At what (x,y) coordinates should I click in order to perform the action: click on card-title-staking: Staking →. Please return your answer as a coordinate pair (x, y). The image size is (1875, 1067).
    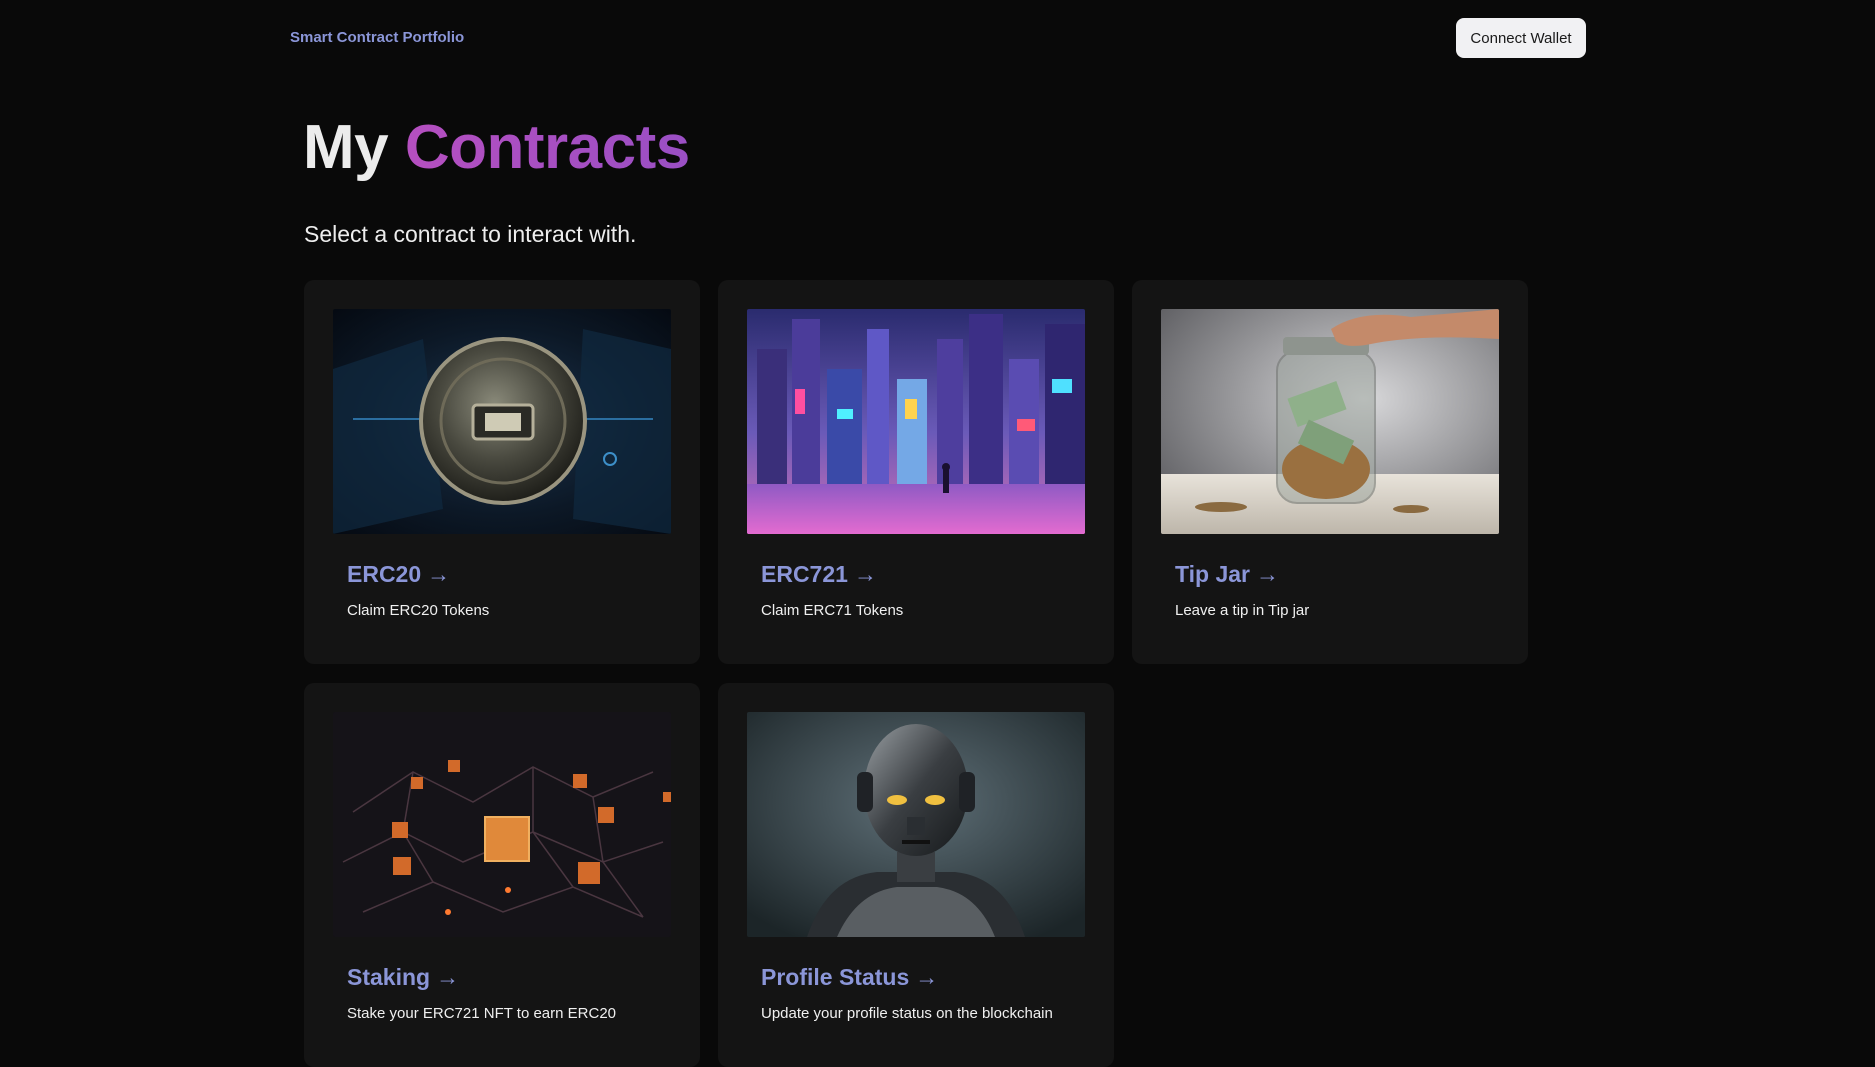
    Looking at the image, I should click on (403, 977).